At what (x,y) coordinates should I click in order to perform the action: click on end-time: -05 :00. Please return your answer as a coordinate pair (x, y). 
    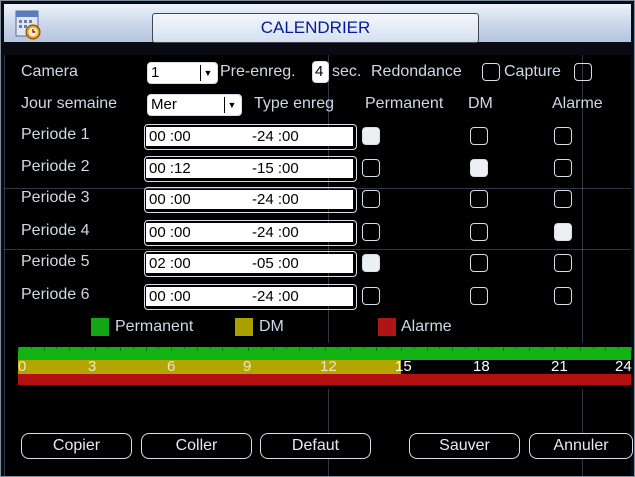
    Looking at the image, I should click on (275, 263).